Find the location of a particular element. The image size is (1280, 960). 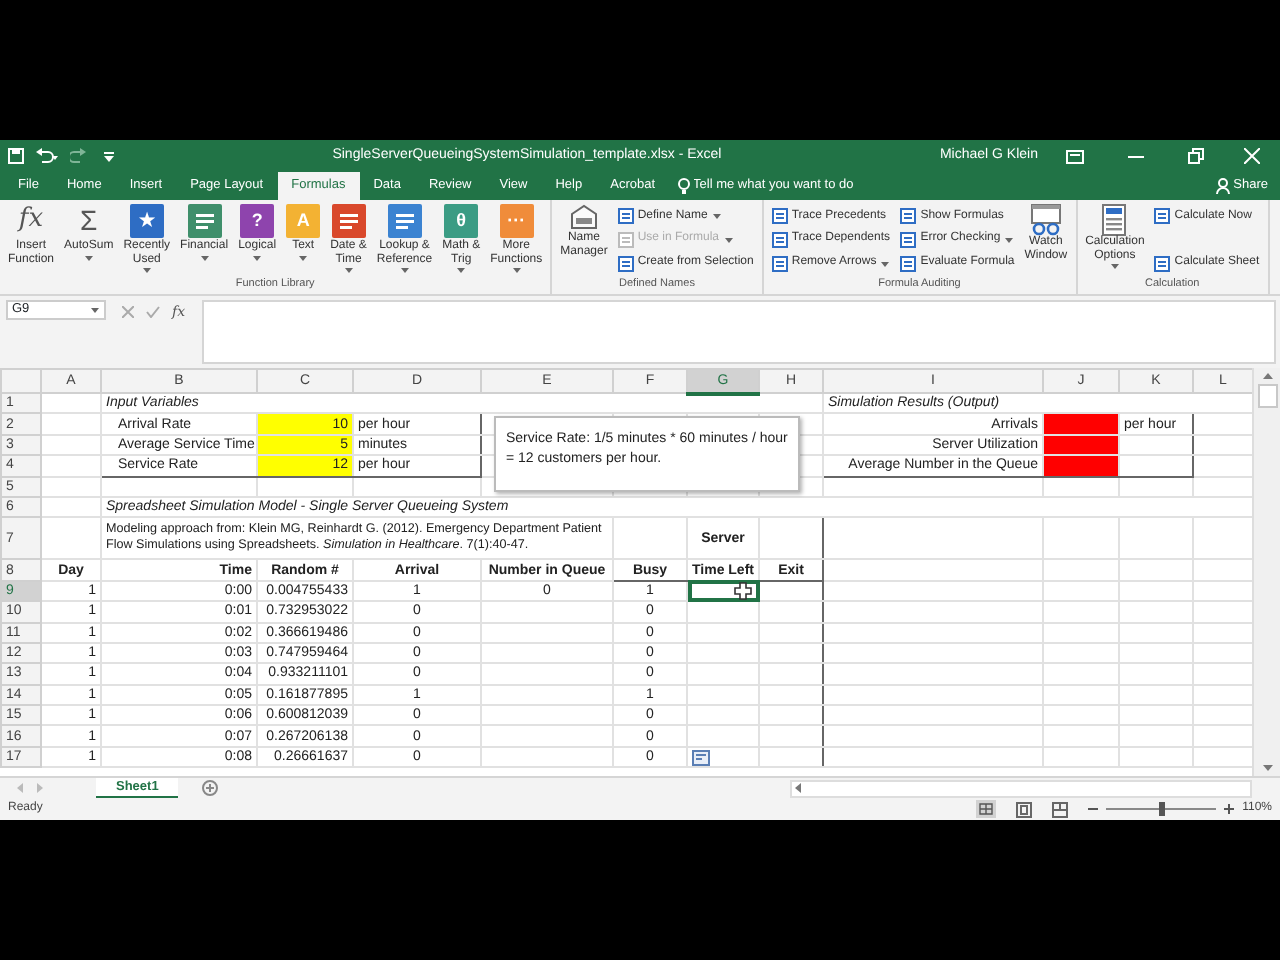

next-sheet-icon is located at coordinates (40, 788).